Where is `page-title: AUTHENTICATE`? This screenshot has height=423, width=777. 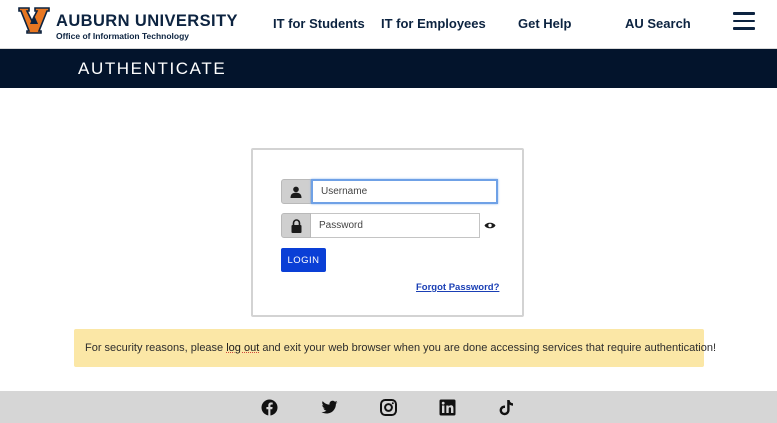 page-title: AUTHENTICATE is located at coordinates (152, 68).